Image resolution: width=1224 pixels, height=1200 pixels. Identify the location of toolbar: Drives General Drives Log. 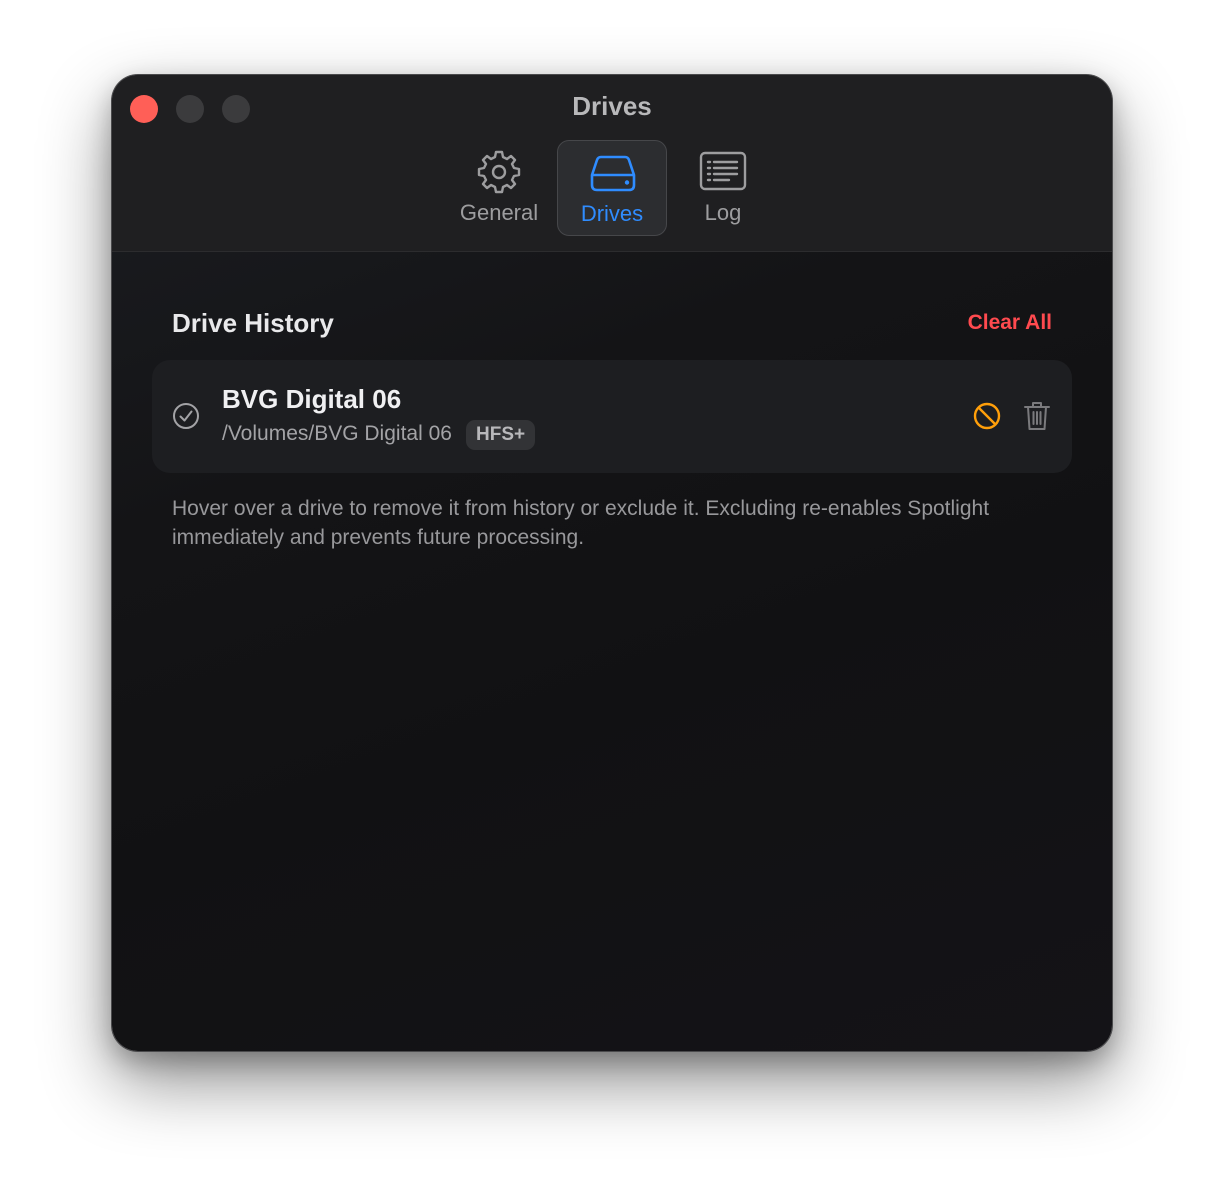
(612, 163).